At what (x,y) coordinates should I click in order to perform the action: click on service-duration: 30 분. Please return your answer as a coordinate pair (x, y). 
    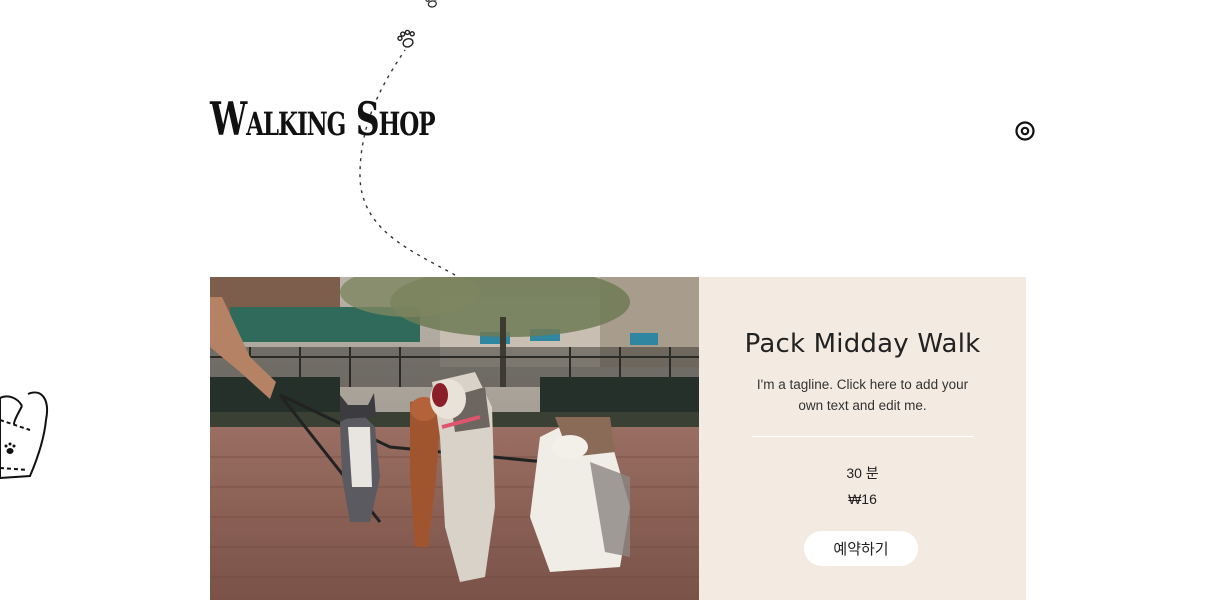
    Looking at the image, I should click on (862, 473).